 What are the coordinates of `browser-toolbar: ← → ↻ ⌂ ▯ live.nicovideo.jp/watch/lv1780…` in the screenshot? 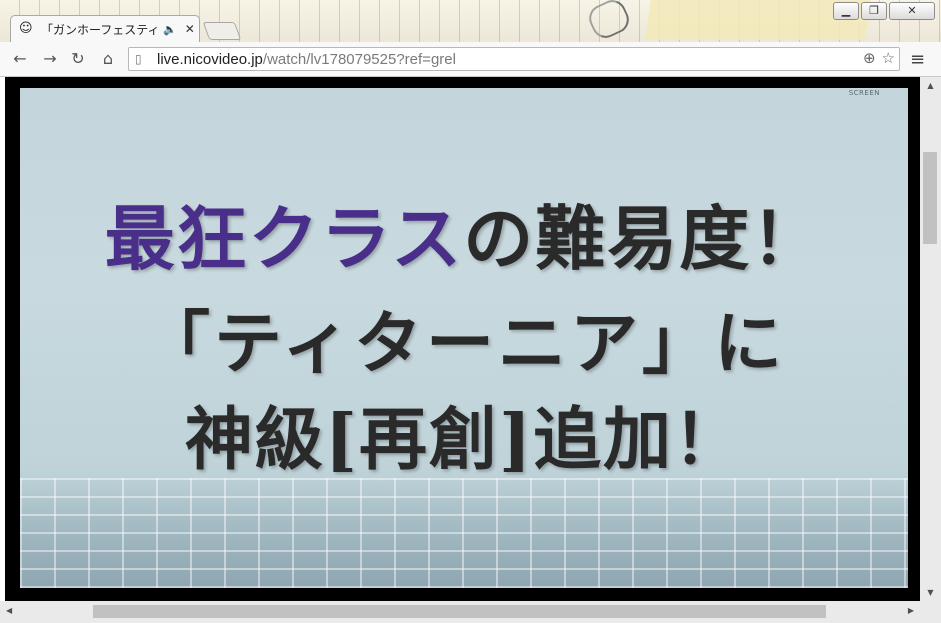 It's located at (470, 59).